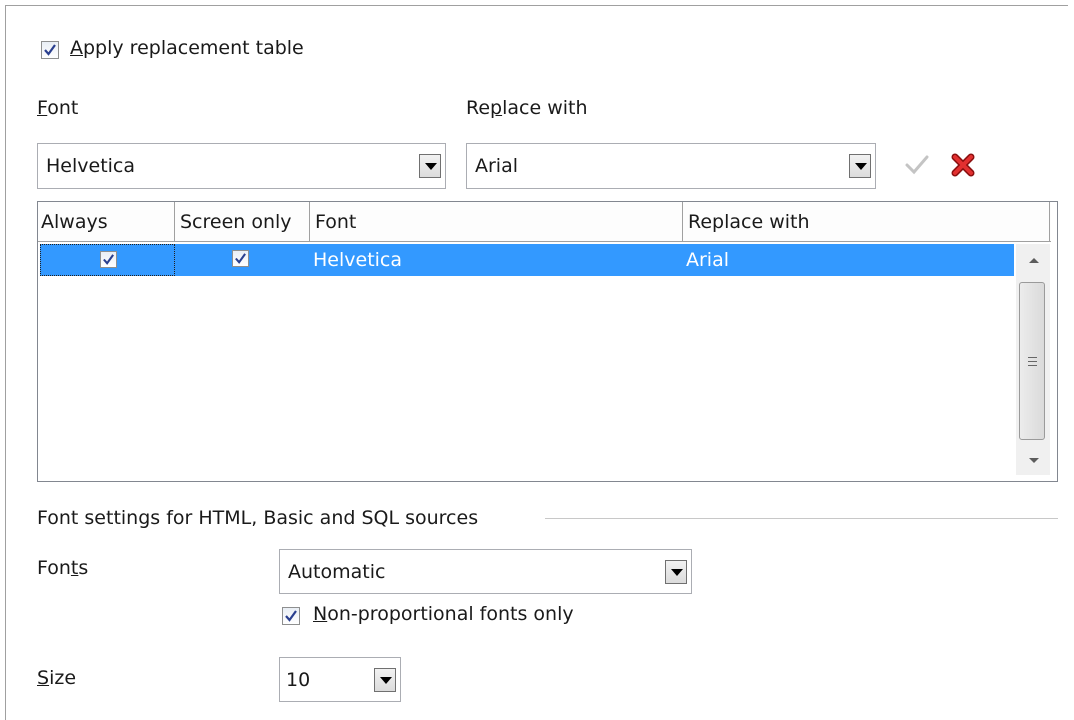 Image resolution: width=1074 pixels, height=720 pixels. Describe the element at coordinates (963, 165) in the screenshot. I see `delete-x-icon` at that location.